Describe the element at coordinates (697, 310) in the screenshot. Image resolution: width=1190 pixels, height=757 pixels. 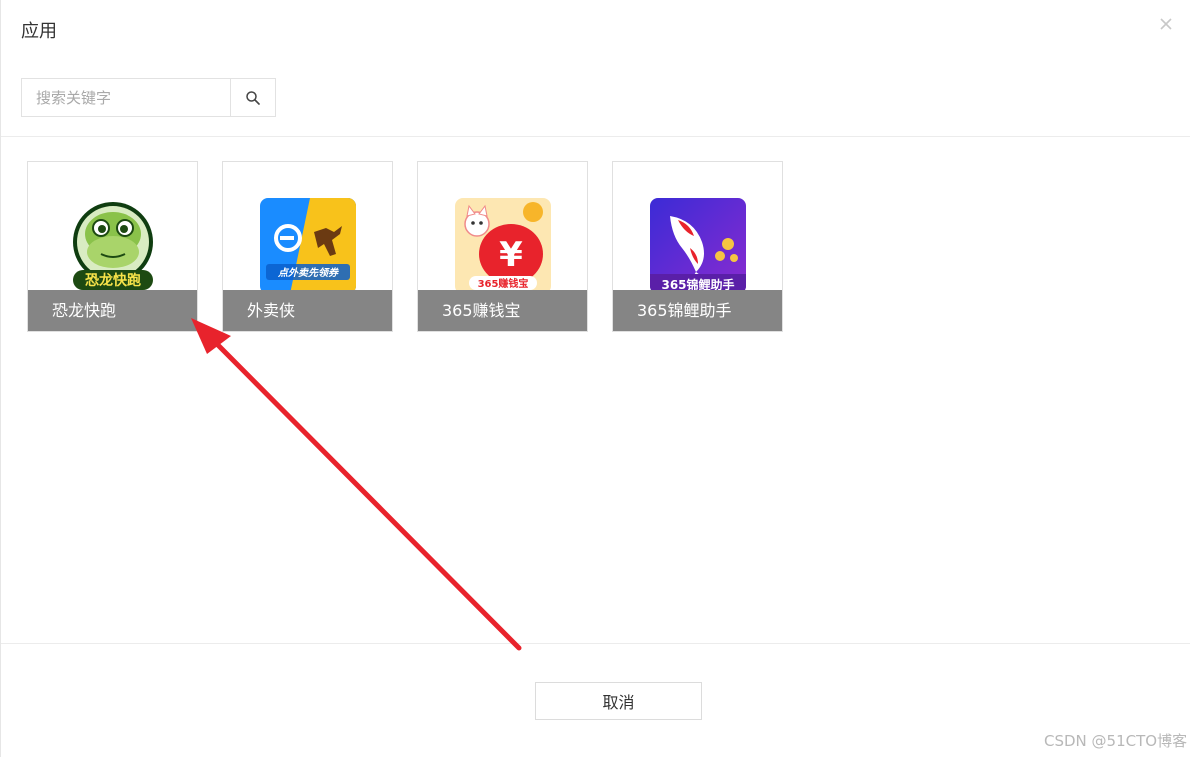
I see `app-name-label: 365锦鲤助手` at that location.